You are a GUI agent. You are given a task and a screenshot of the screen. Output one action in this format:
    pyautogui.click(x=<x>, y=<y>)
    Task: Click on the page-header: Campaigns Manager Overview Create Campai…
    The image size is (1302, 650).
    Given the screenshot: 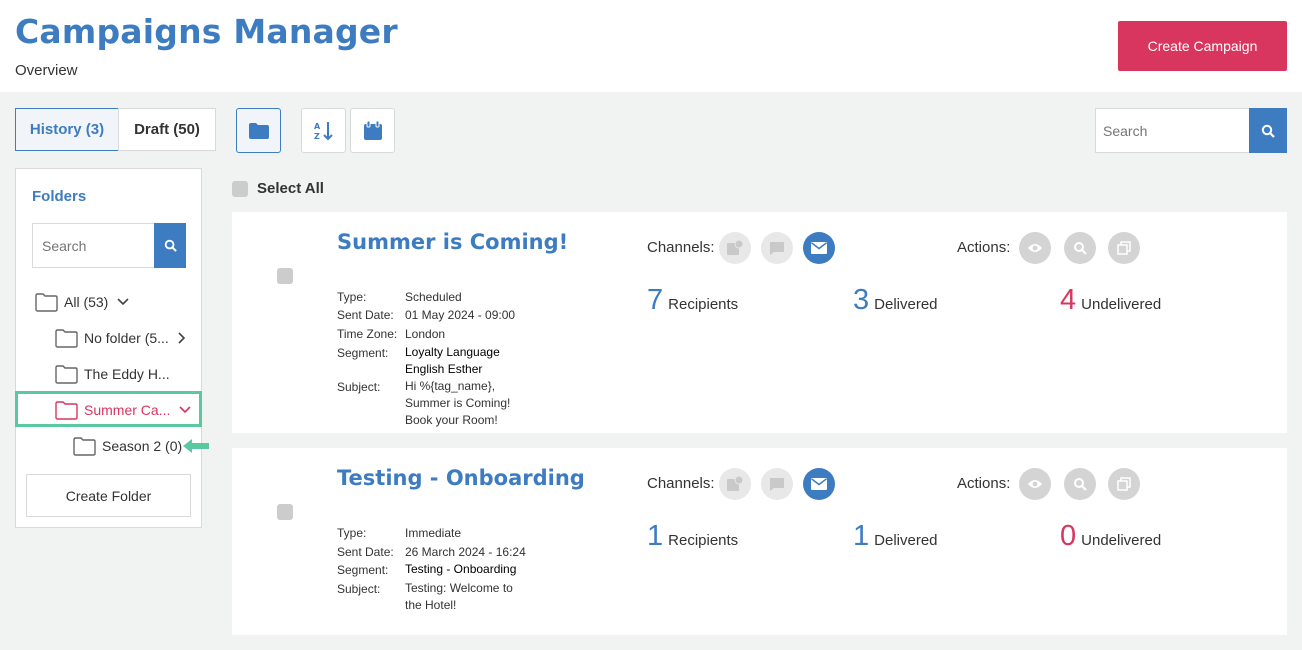 What is the action you would take?
    pyautogui.click(x=651, y=46)
    